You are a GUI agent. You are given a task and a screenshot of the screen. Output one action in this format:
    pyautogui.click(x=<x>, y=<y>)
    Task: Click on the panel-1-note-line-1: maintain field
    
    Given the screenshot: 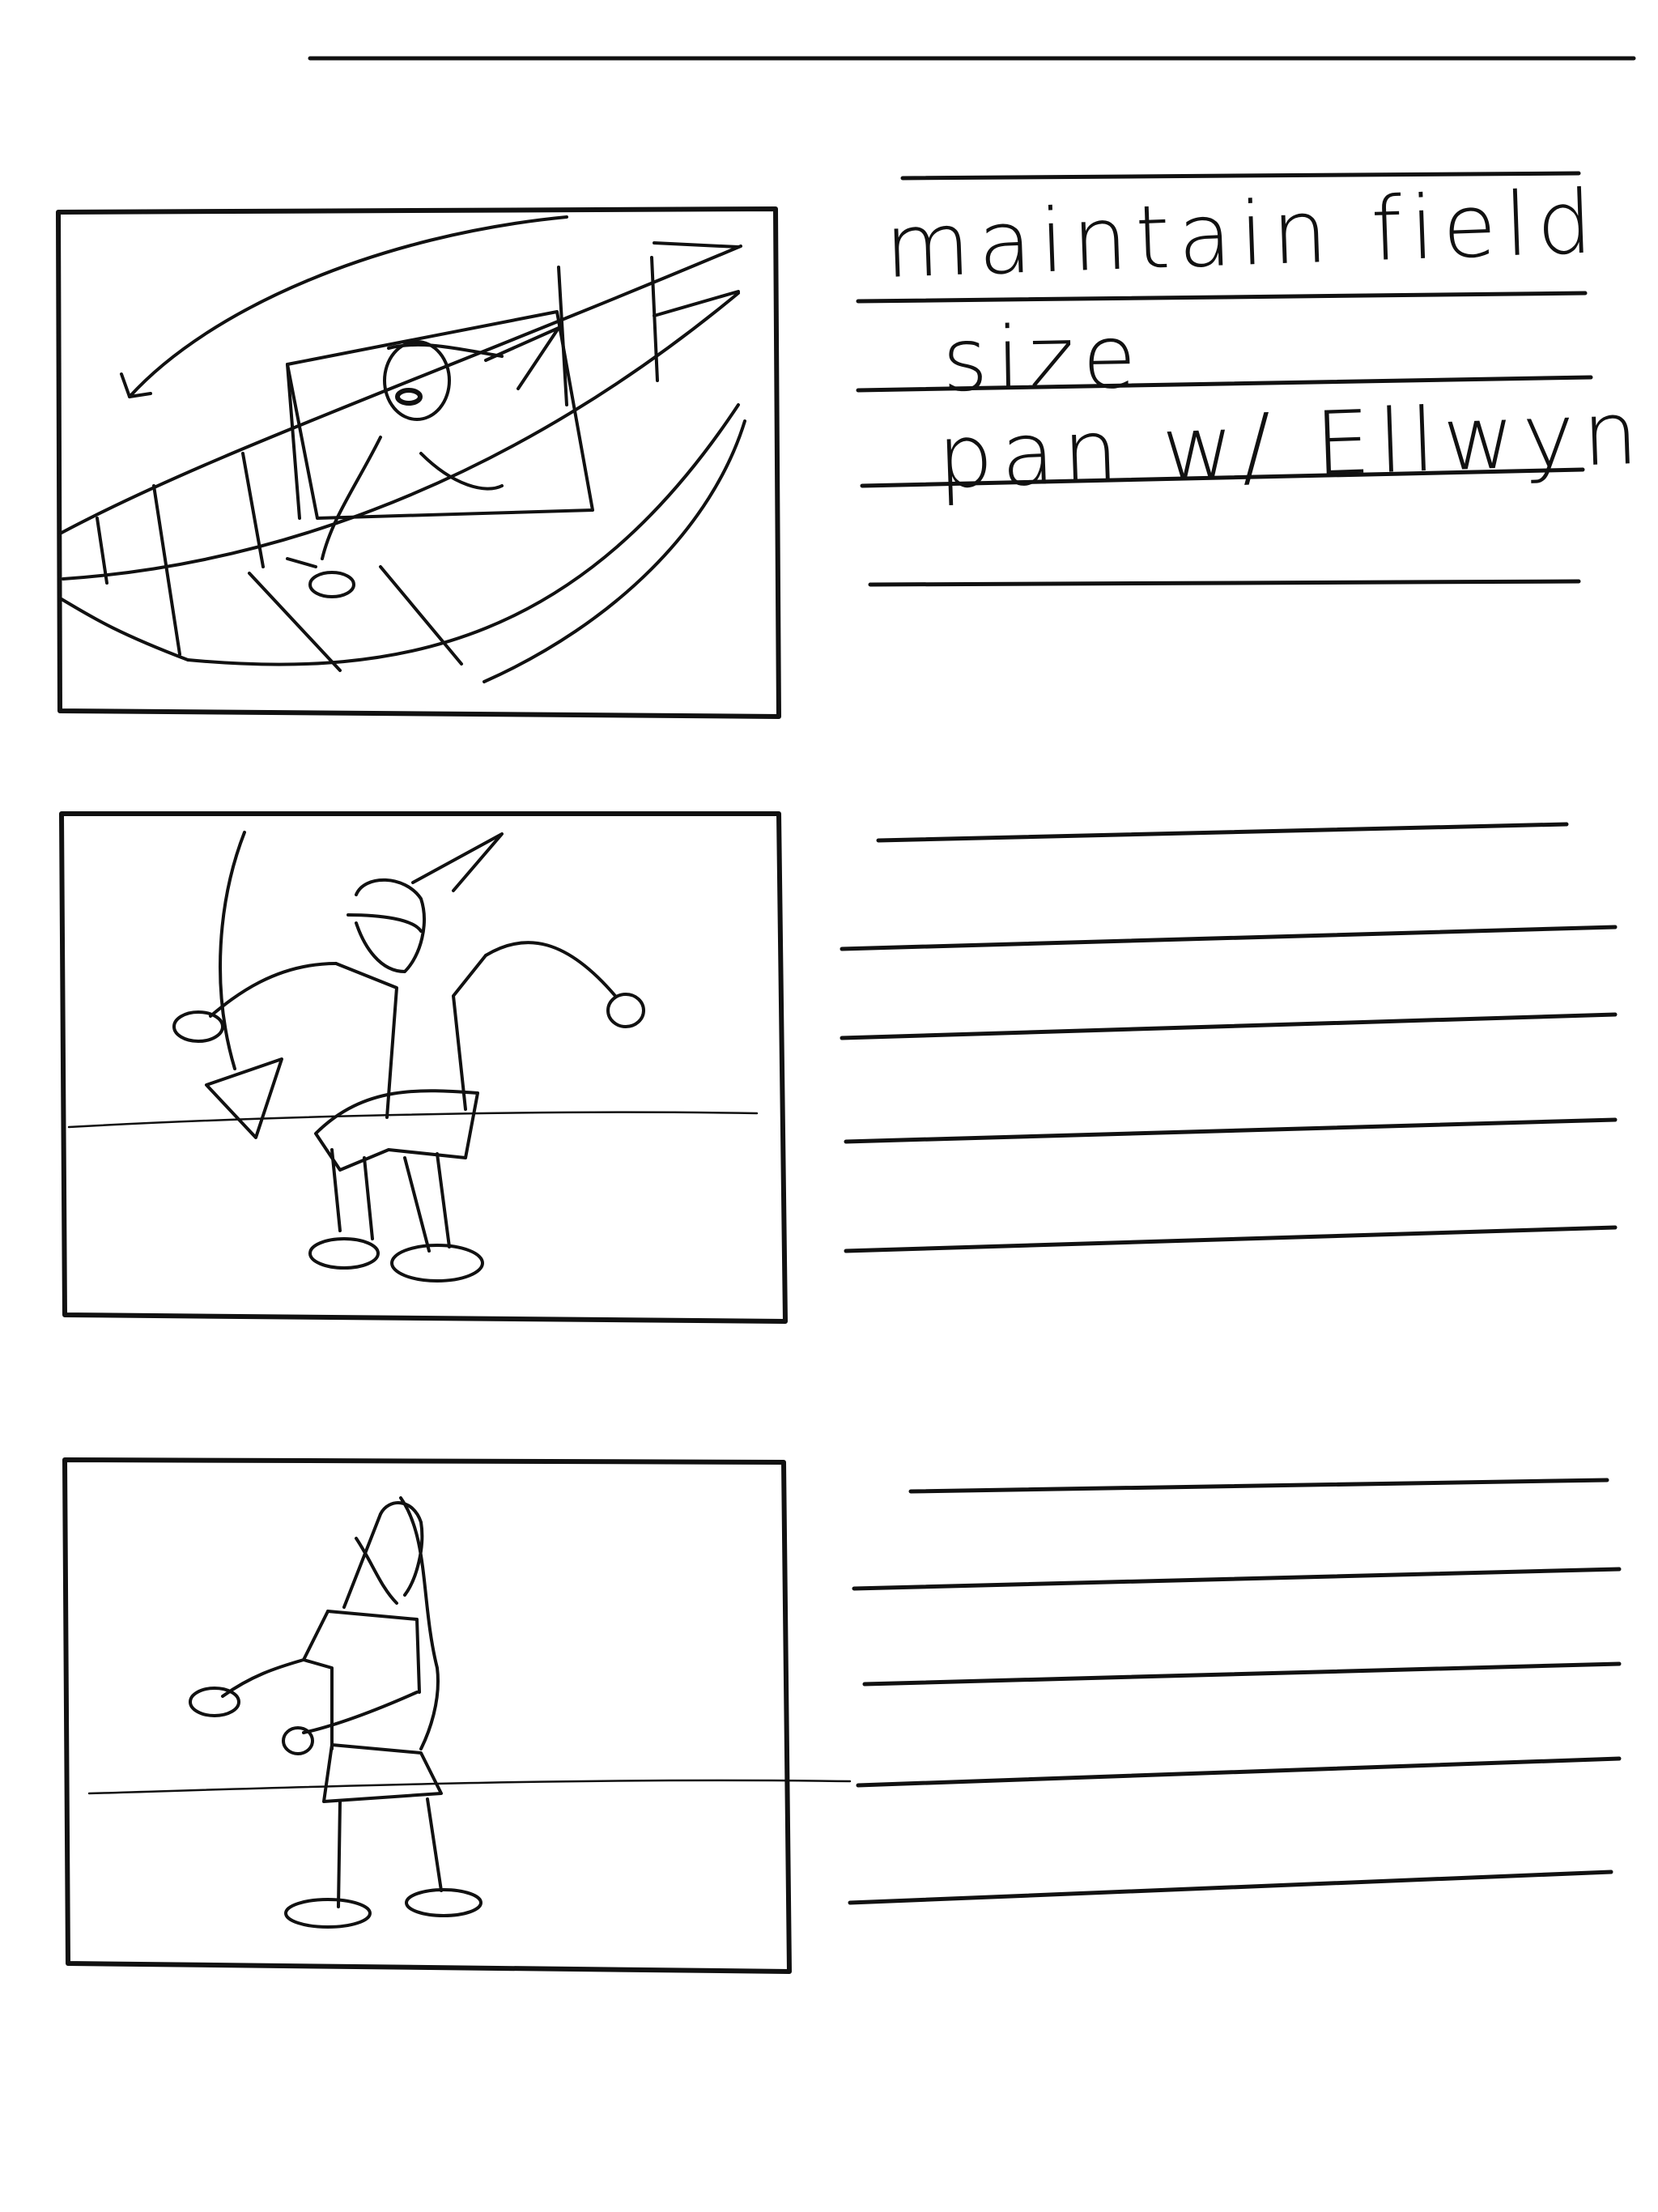 What is the action you would take?
    pyautogui.click(x=1242, y=235)
    